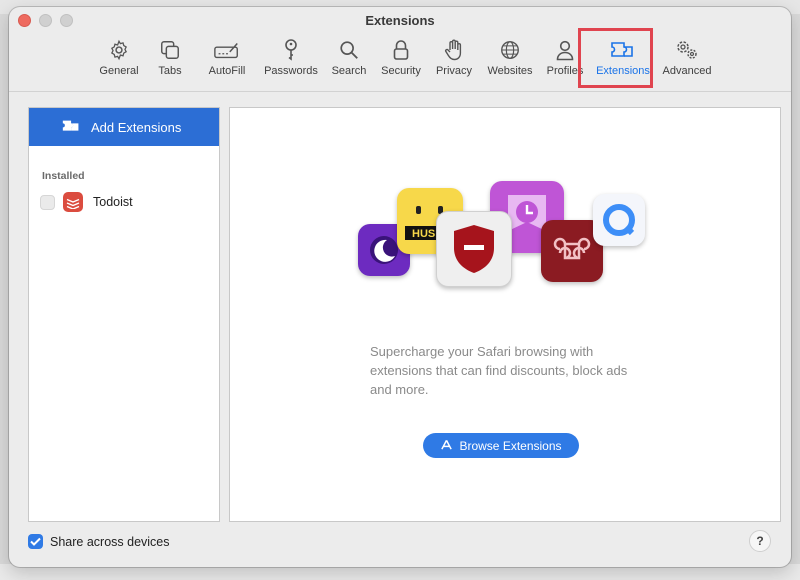 Image resolution: width=800 pixels, height=580 pixels. I want to click on toolbar-divider, so click(400, 91).